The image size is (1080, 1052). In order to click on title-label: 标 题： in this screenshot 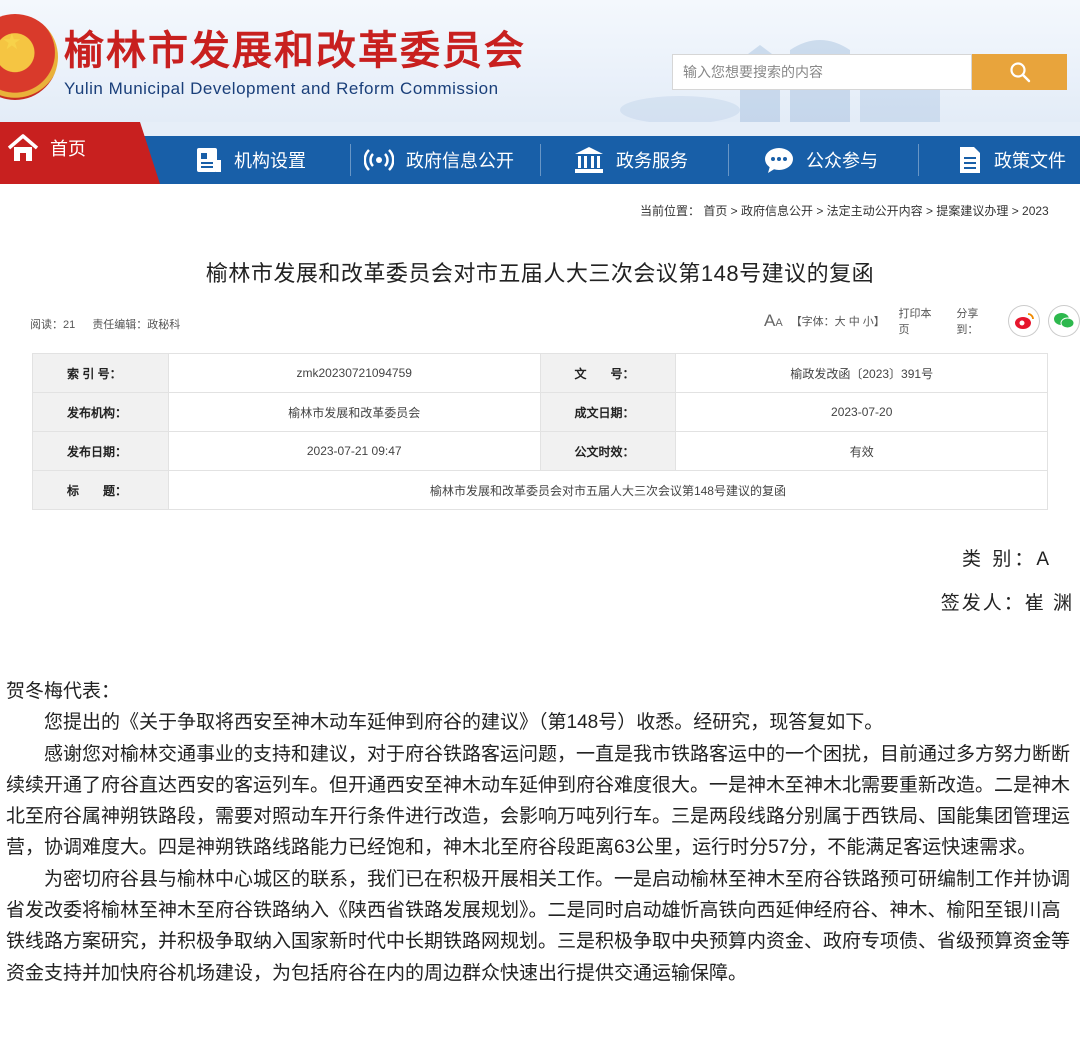, I will do `click(100, 490)`.